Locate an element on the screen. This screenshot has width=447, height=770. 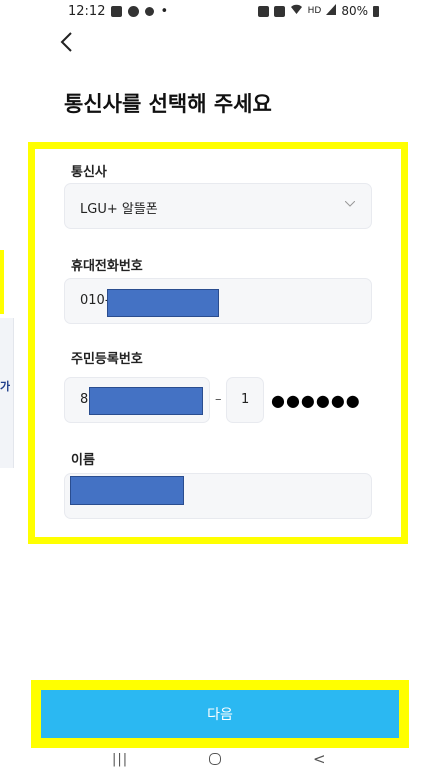
rrn-mask: ●●●●●● is located at coordinates (316, 400).